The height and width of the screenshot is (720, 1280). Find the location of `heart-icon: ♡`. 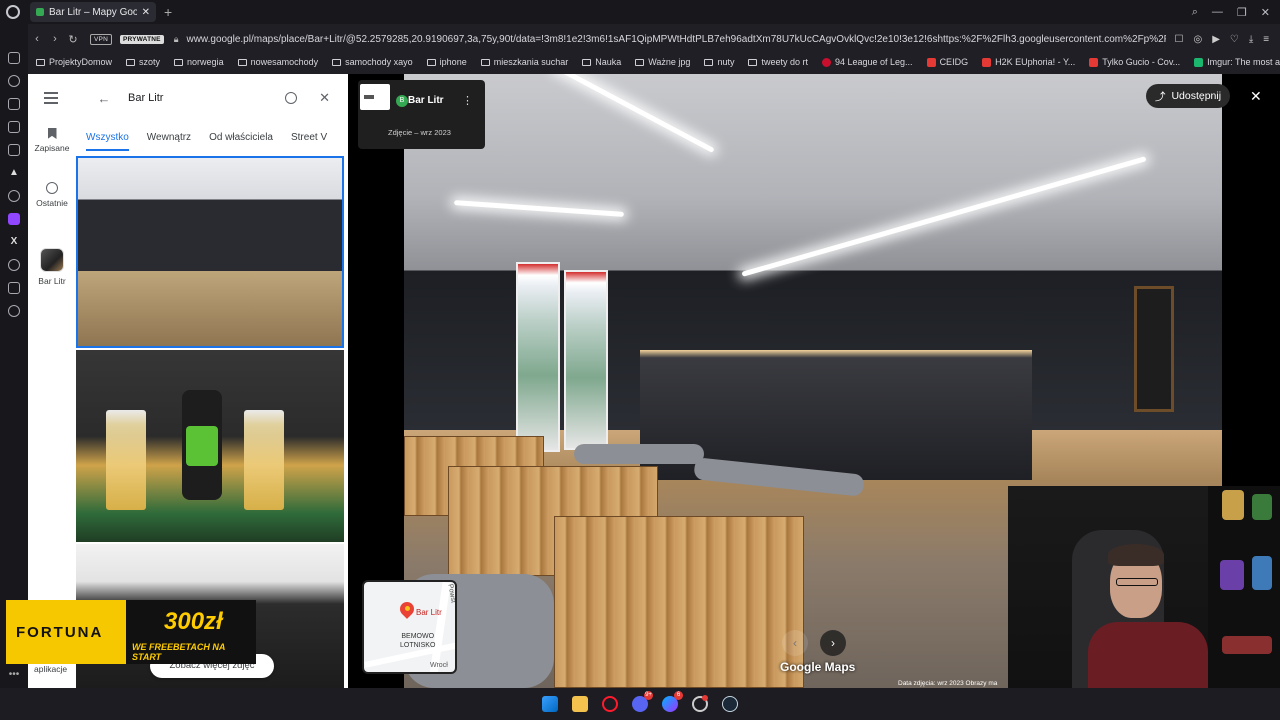

heart-icon: ♡ is located at coordinates (1234, 39).